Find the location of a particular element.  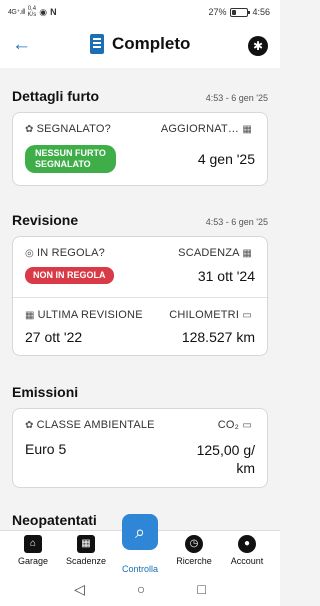

status-left: 4G⁺.ıll 0,4 K/s ◉ N is located at coordinates (32, 12).